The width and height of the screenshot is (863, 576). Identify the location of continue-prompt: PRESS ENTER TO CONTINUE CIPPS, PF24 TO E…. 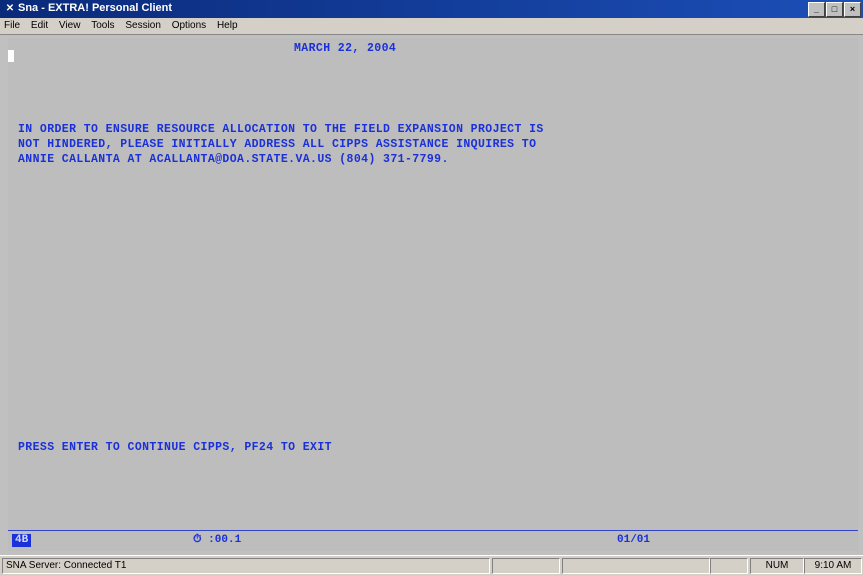
(175, 447).